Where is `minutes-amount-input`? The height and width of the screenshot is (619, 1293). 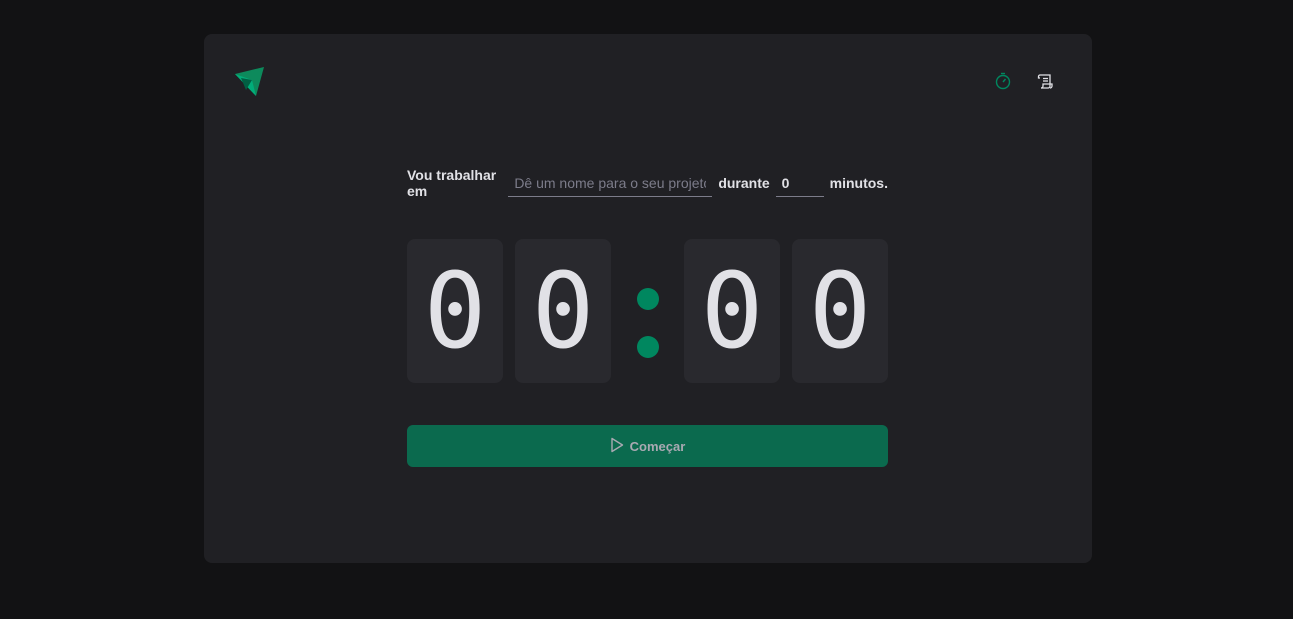 minutes-amount-input is located at coordinates (799, 183).